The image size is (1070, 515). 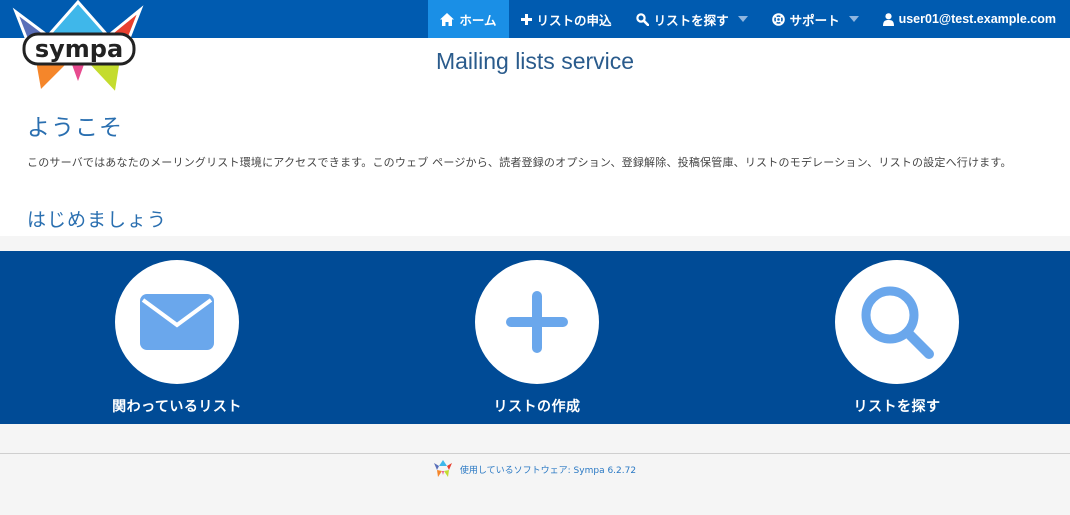 What do you see at coordinates (888, 19) in the screenshot?
I see `user-icon` at bounding box center [888, 19].